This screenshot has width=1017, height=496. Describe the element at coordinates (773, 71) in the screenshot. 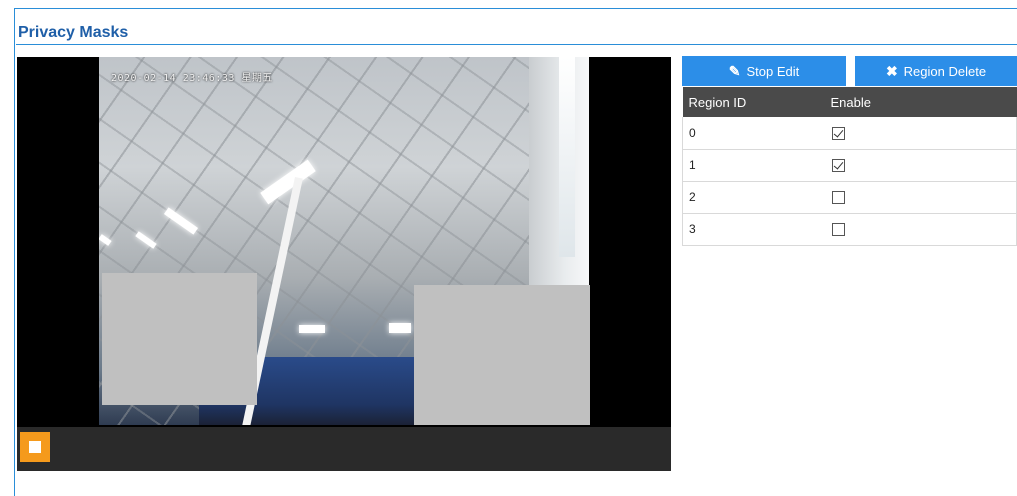

I see `stop-edit-label: Stop Edit` at that location.